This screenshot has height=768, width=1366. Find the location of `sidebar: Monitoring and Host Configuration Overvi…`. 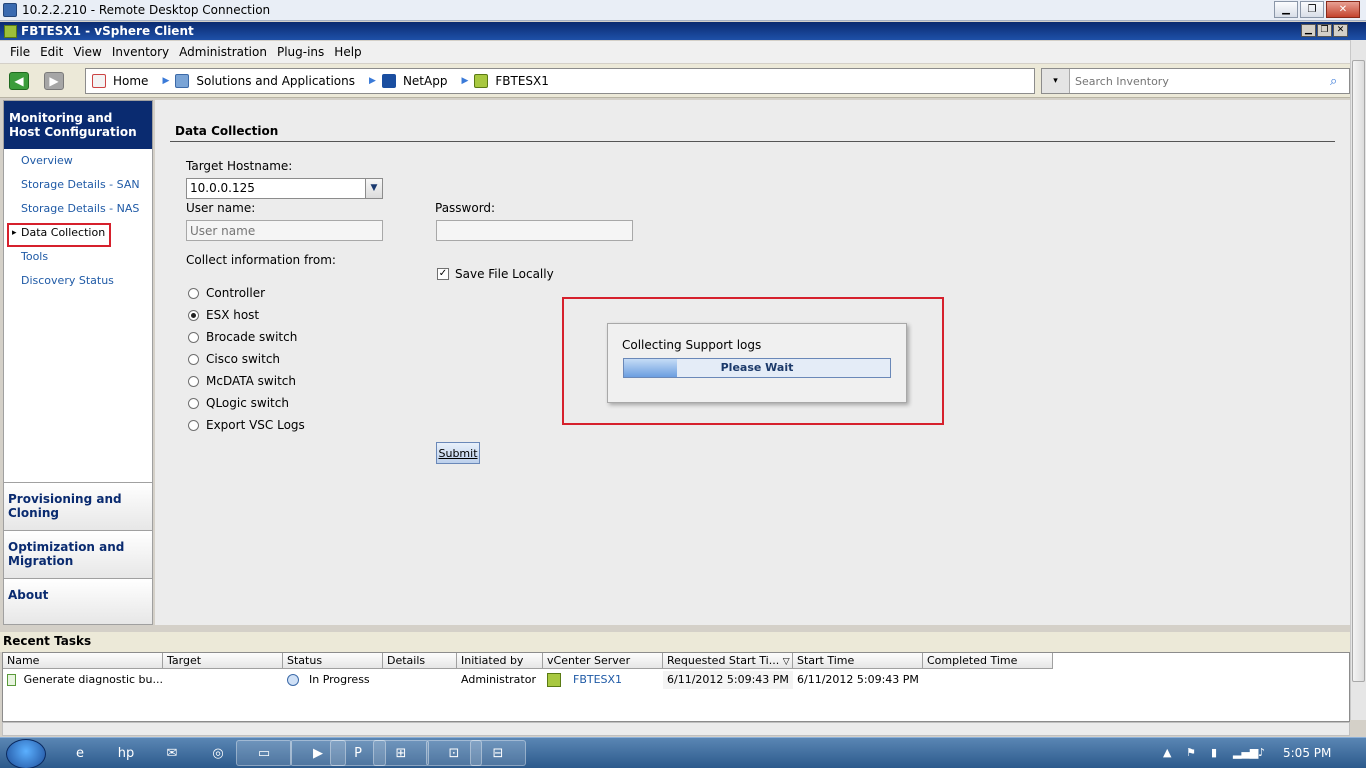

sidebar: Monitoring and Host Configuration Overvi… is located at coordinates (78, 362).